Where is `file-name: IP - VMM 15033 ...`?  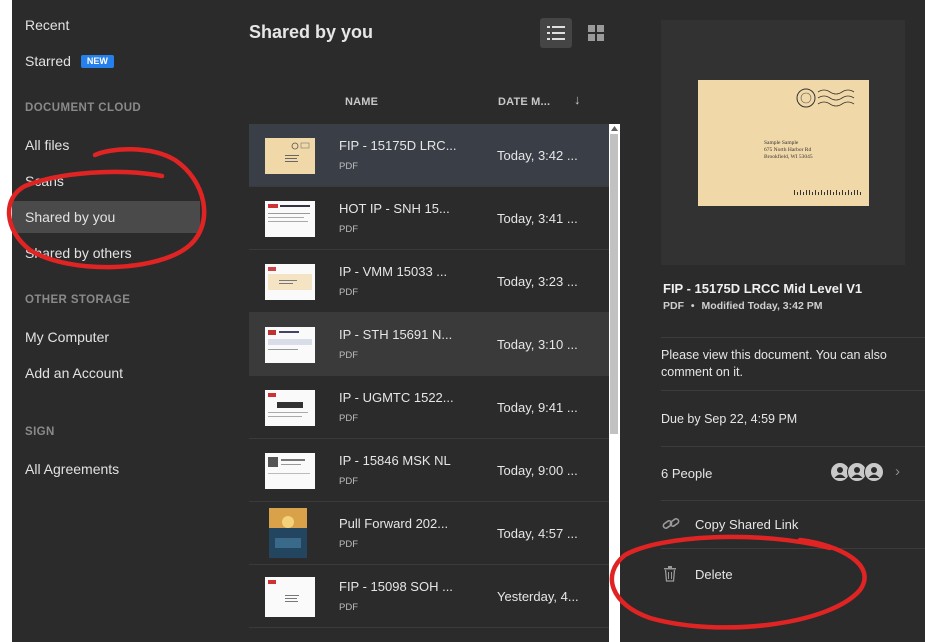
file-name: IP - VMM 15033 ... is located at coordinates (393, 271).